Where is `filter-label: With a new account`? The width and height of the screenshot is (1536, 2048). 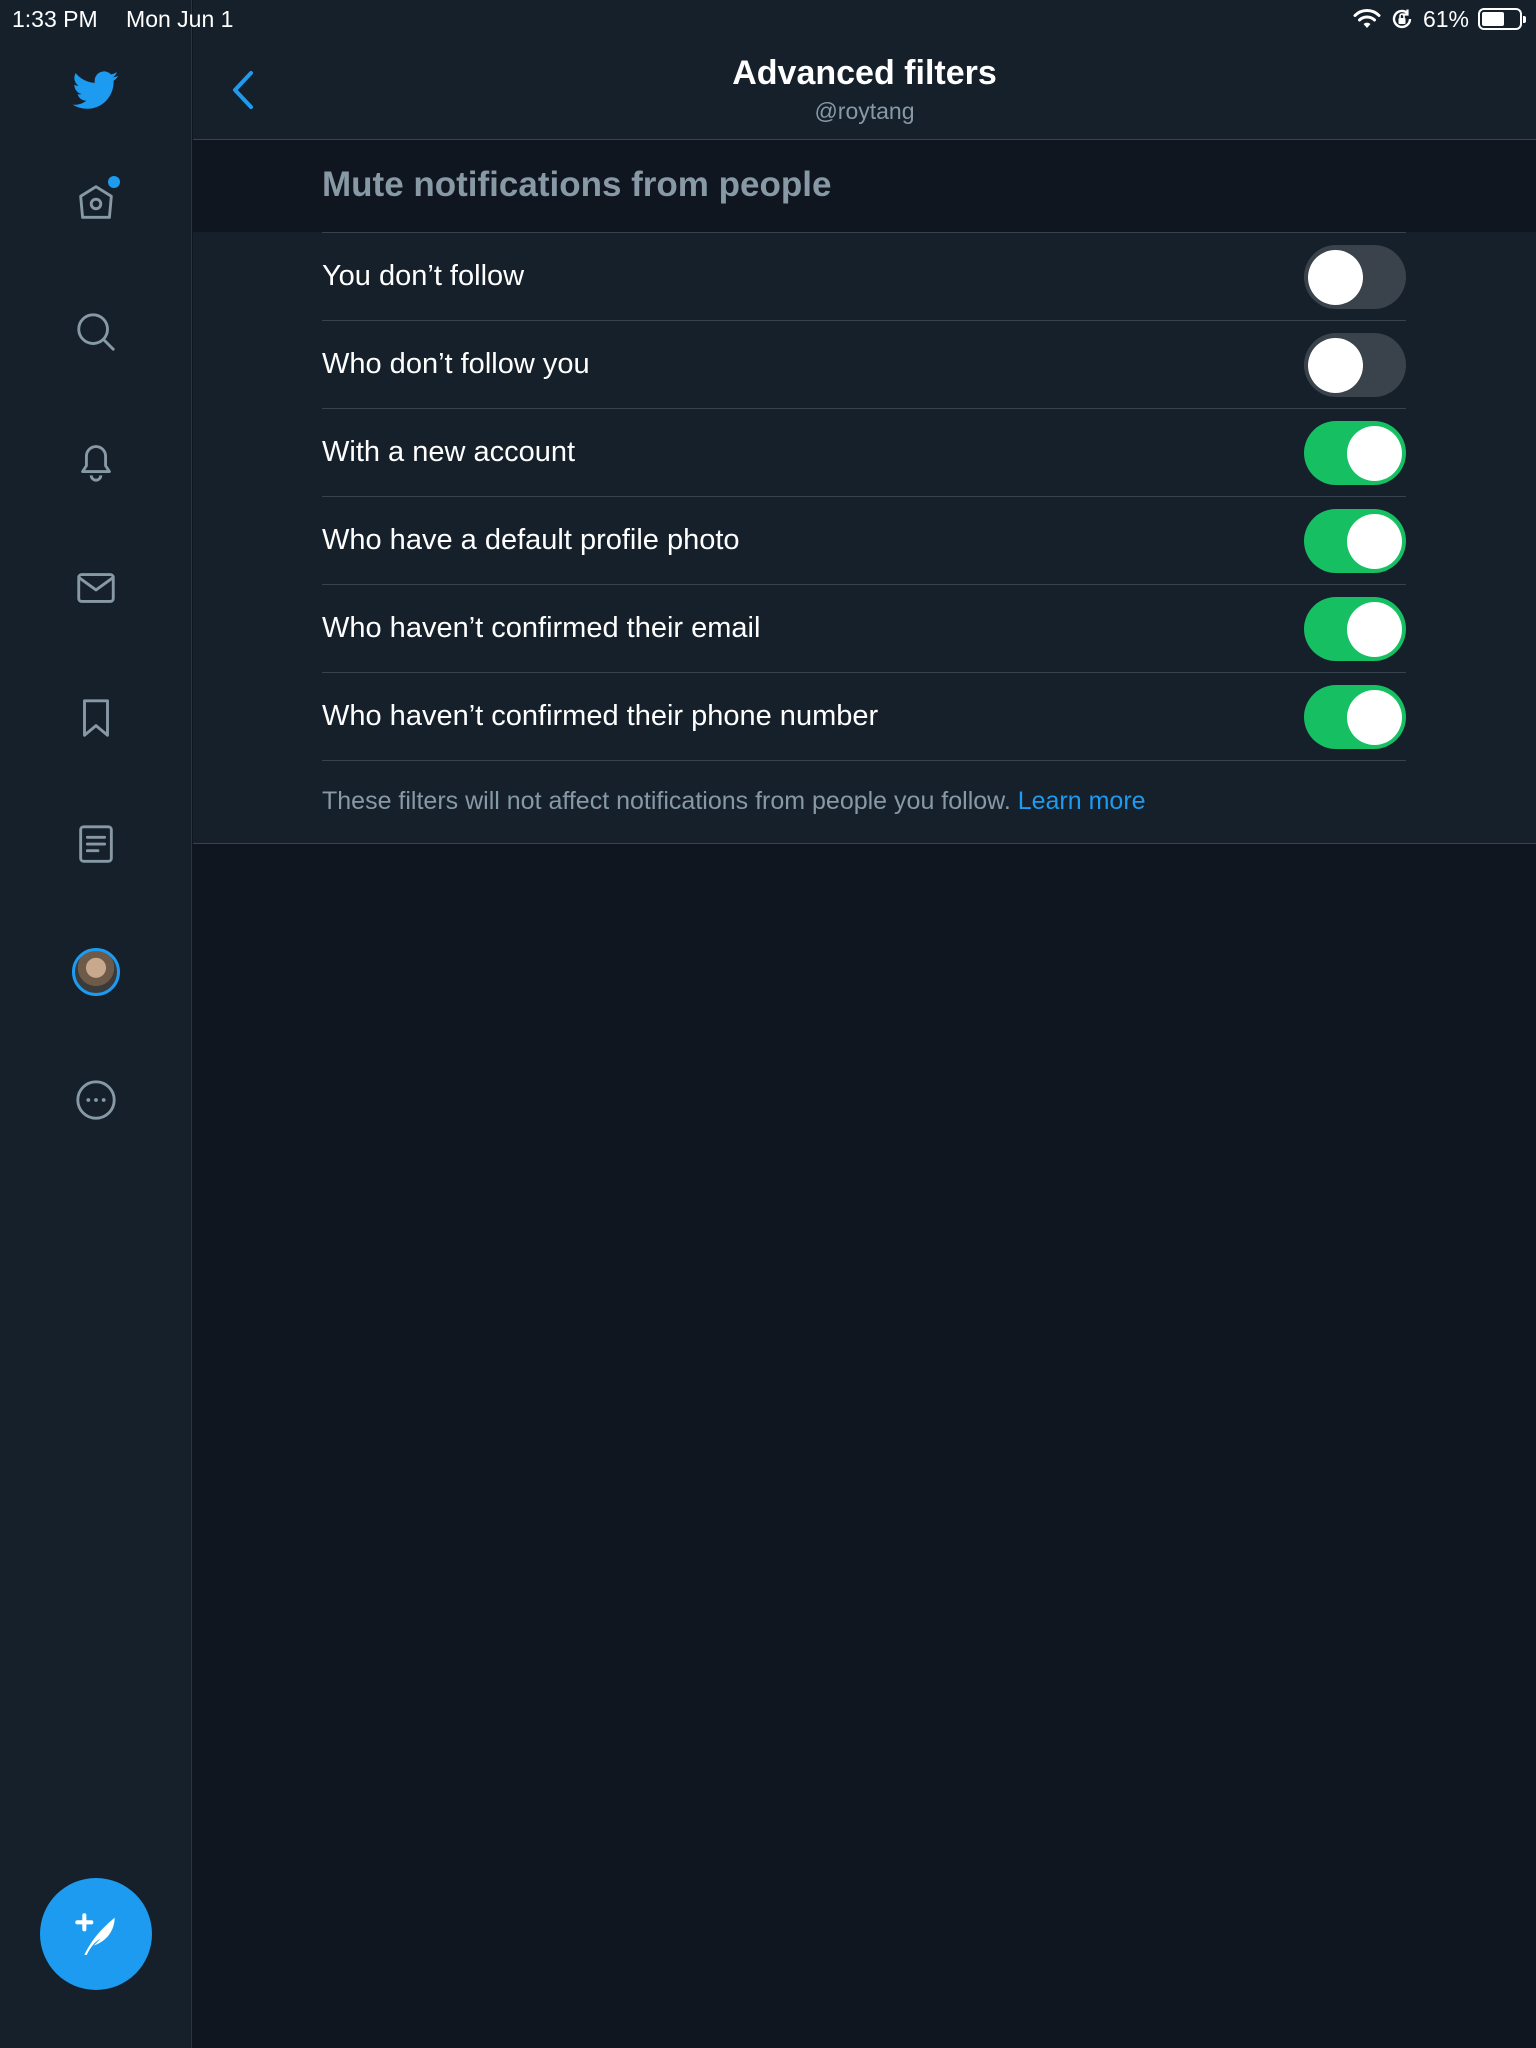
filter-label: With a new account is located at coordinates (449, 452).